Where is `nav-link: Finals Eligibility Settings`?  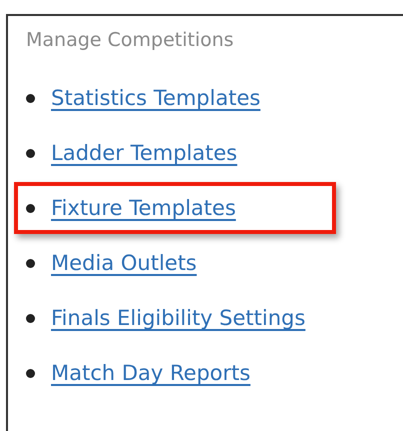
nav-link: Finals Eligibility Settings is located at coordinates (178, 318).